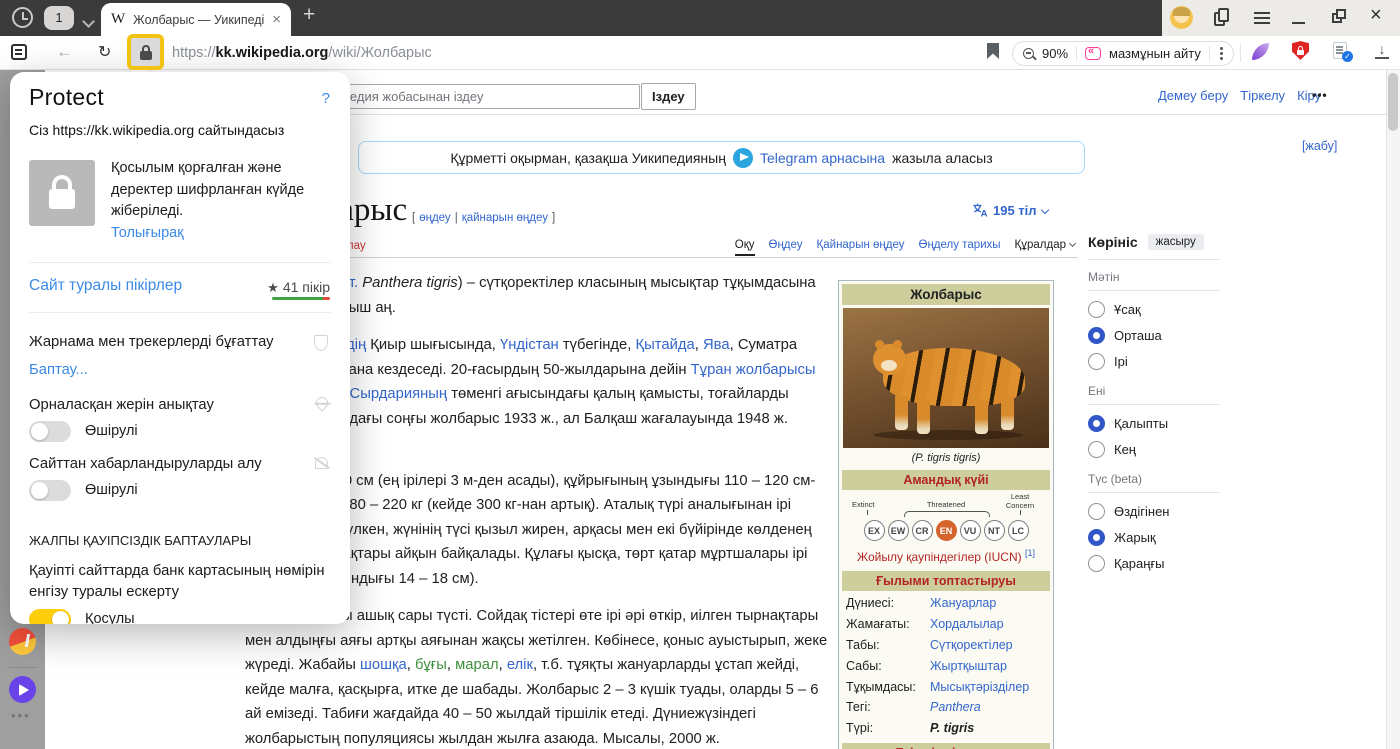 The height and width of the screenshot is (749, 1400). Describe the element at coordinates (955, 707) in the screenshot. I see `taxonomy-value: Panthera` at that location.